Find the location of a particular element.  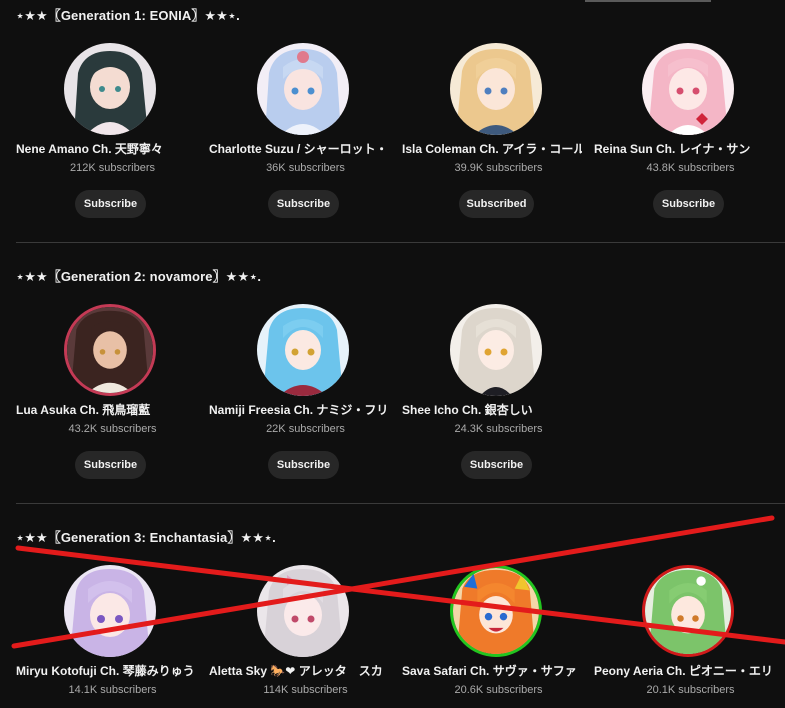

subscriber-count: 212K subscribers is located at coordinates (112, 168).